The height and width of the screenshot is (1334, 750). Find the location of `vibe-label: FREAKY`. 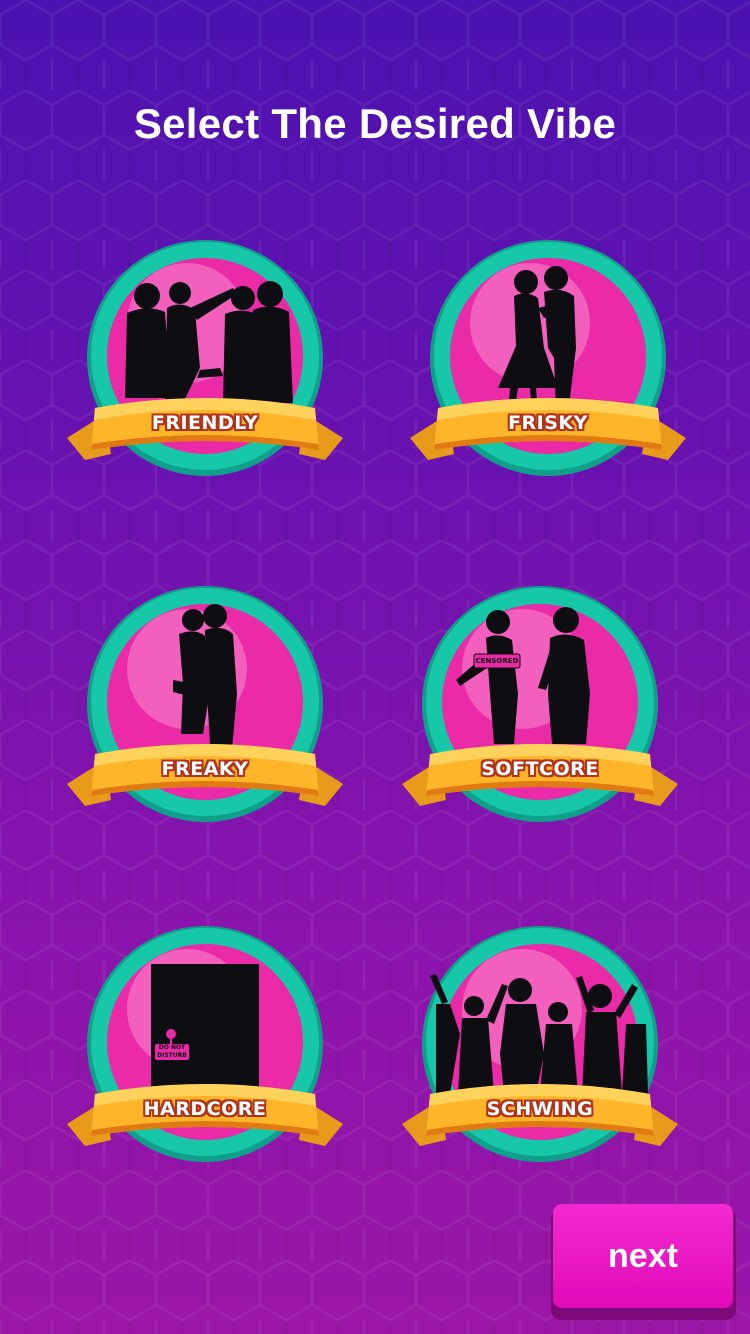

vibe-label: FREAKY is located at coordinates (205, 769).